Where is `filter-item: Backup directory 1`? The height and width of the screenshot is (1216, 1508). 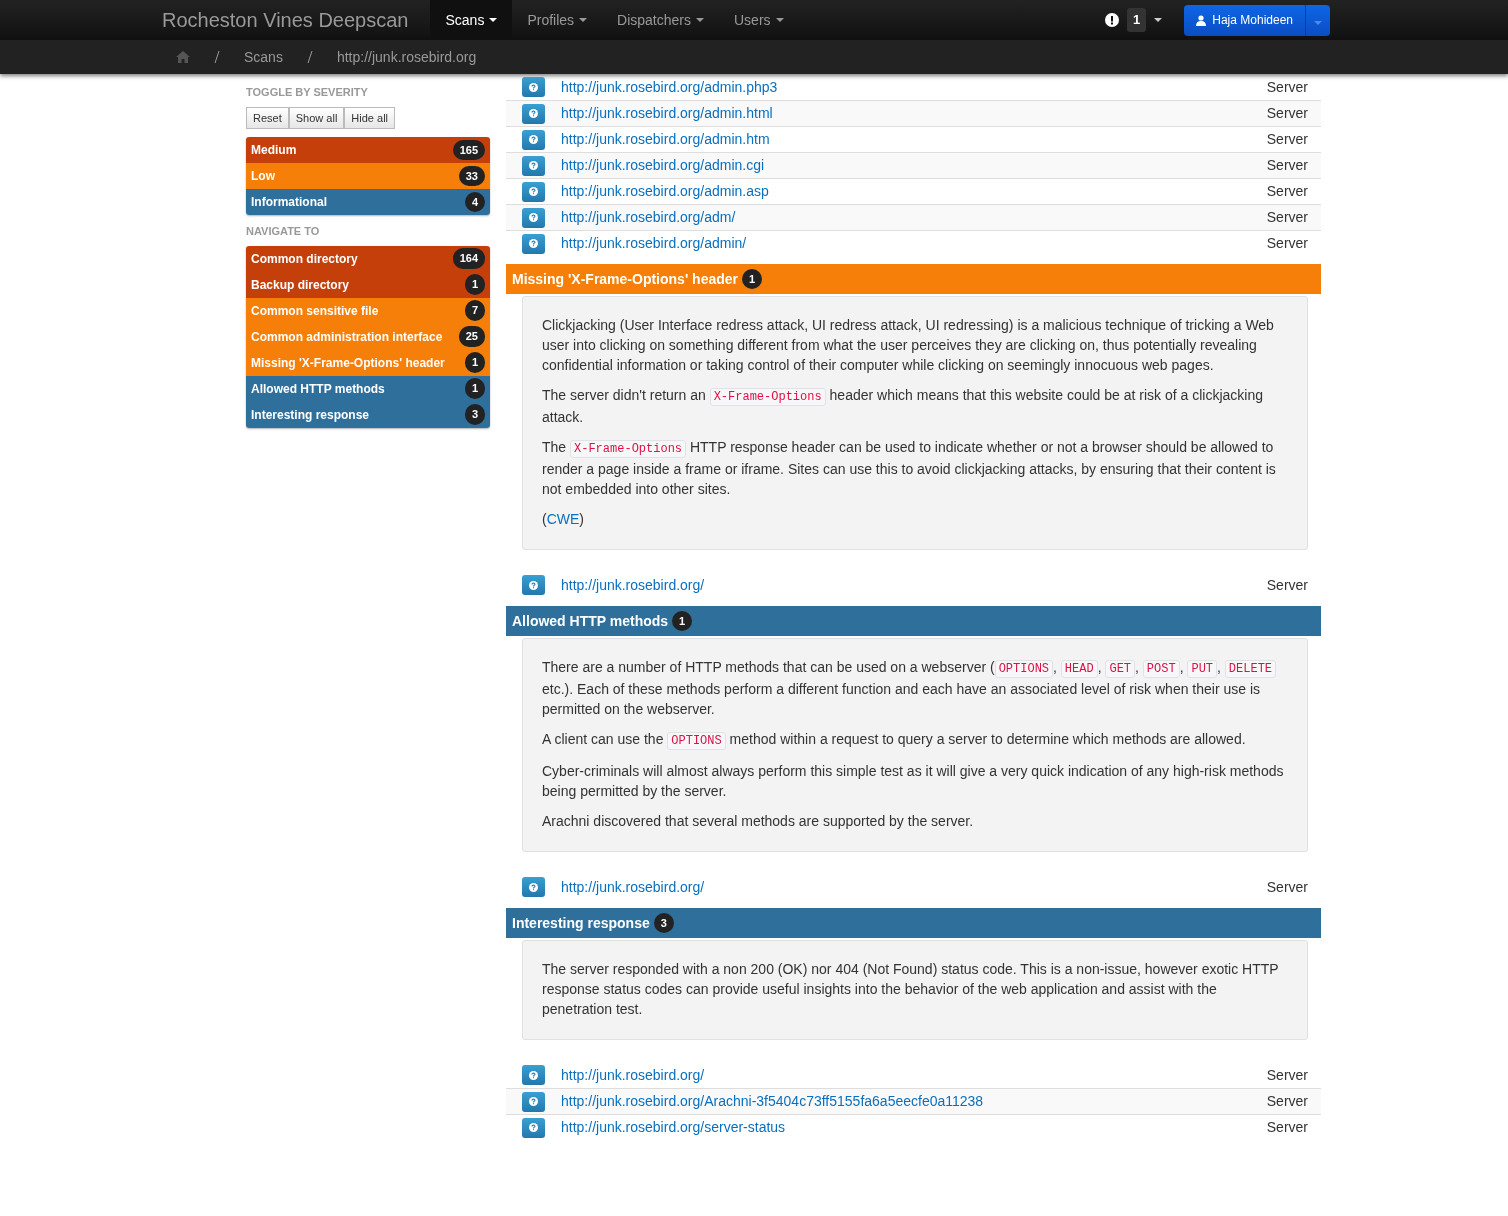 filter-item: Backup directory 1 is located at coordinates (368, 284).